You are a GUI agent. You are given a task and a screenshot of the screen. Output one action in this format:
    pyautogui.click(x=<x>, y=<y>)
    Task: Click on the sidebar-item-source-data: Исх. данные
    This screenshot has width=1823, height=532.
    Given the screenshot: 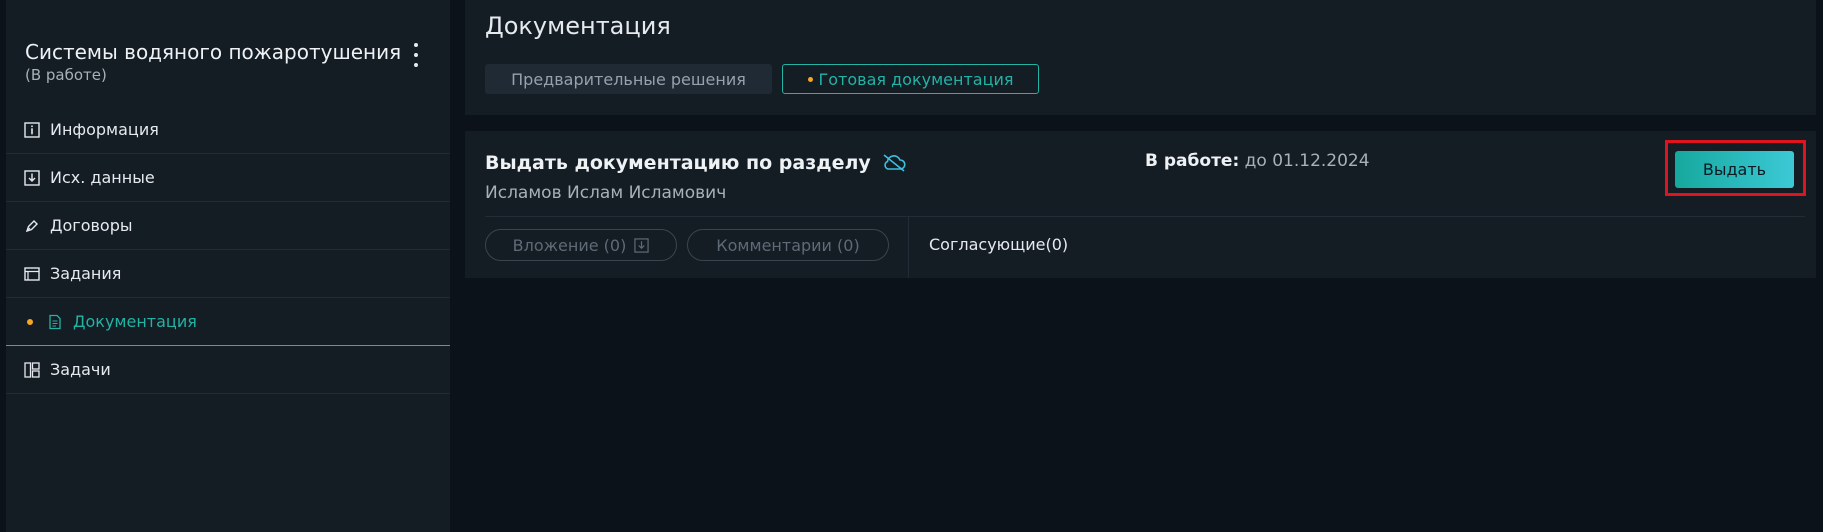 What is the action you would take?
    pyautogui.click(x=228, y=178)
    